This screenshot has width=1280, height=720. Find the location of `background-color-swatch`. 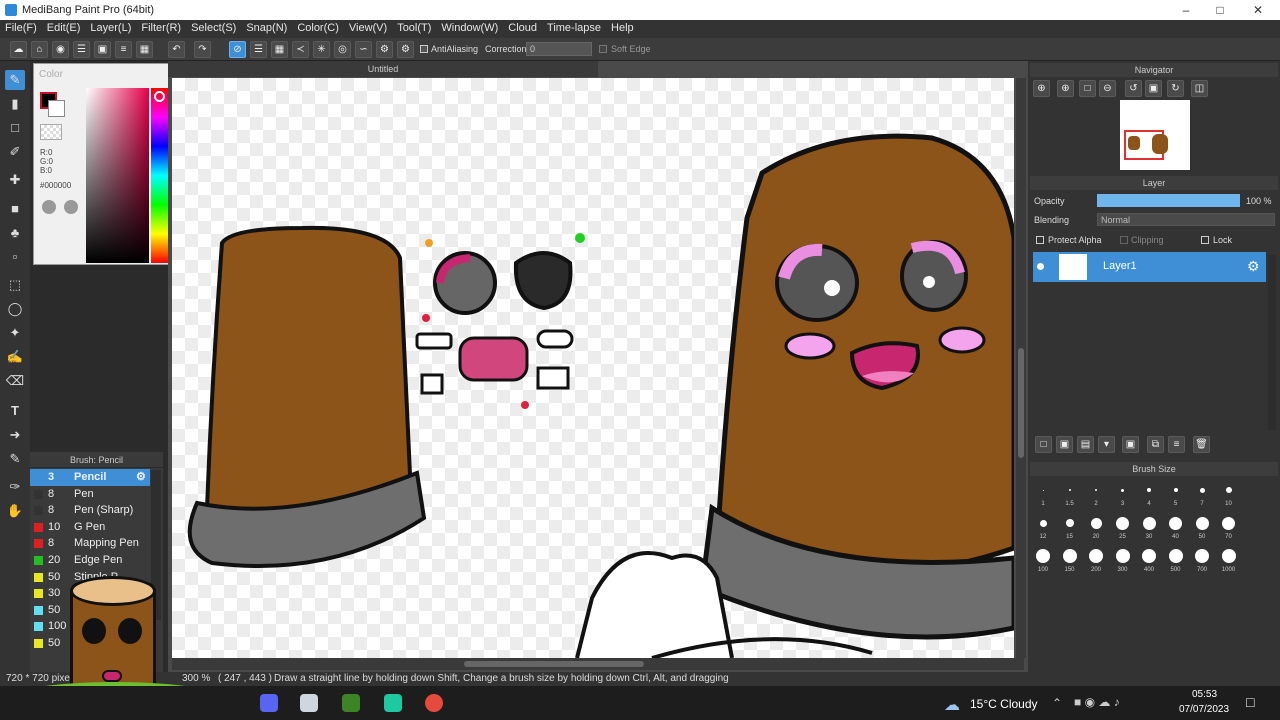

background-color-swatch is located at coordinates (56, 108).